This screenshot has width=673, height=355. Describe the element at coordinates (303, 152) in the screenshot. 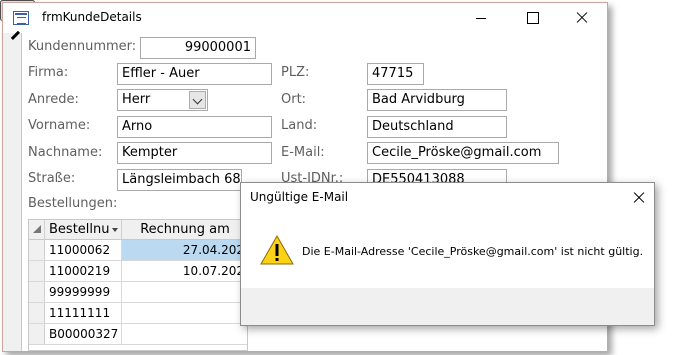

I see `email-label: E-Mail:` at that location.